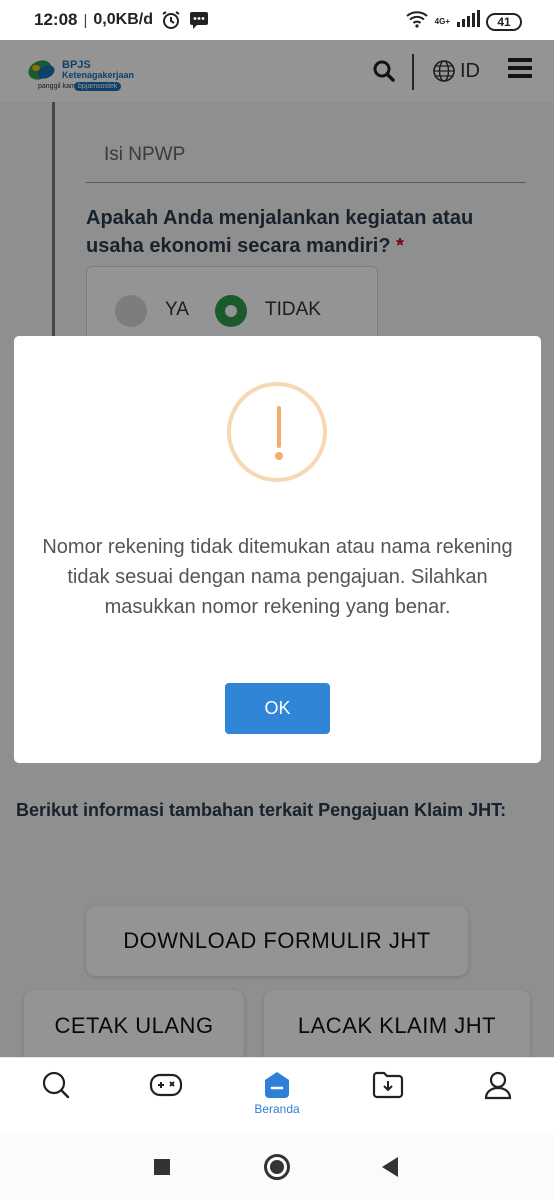 This screenshot has height=1200, width=554. I want to click on home-icon, so click(277, 1085).